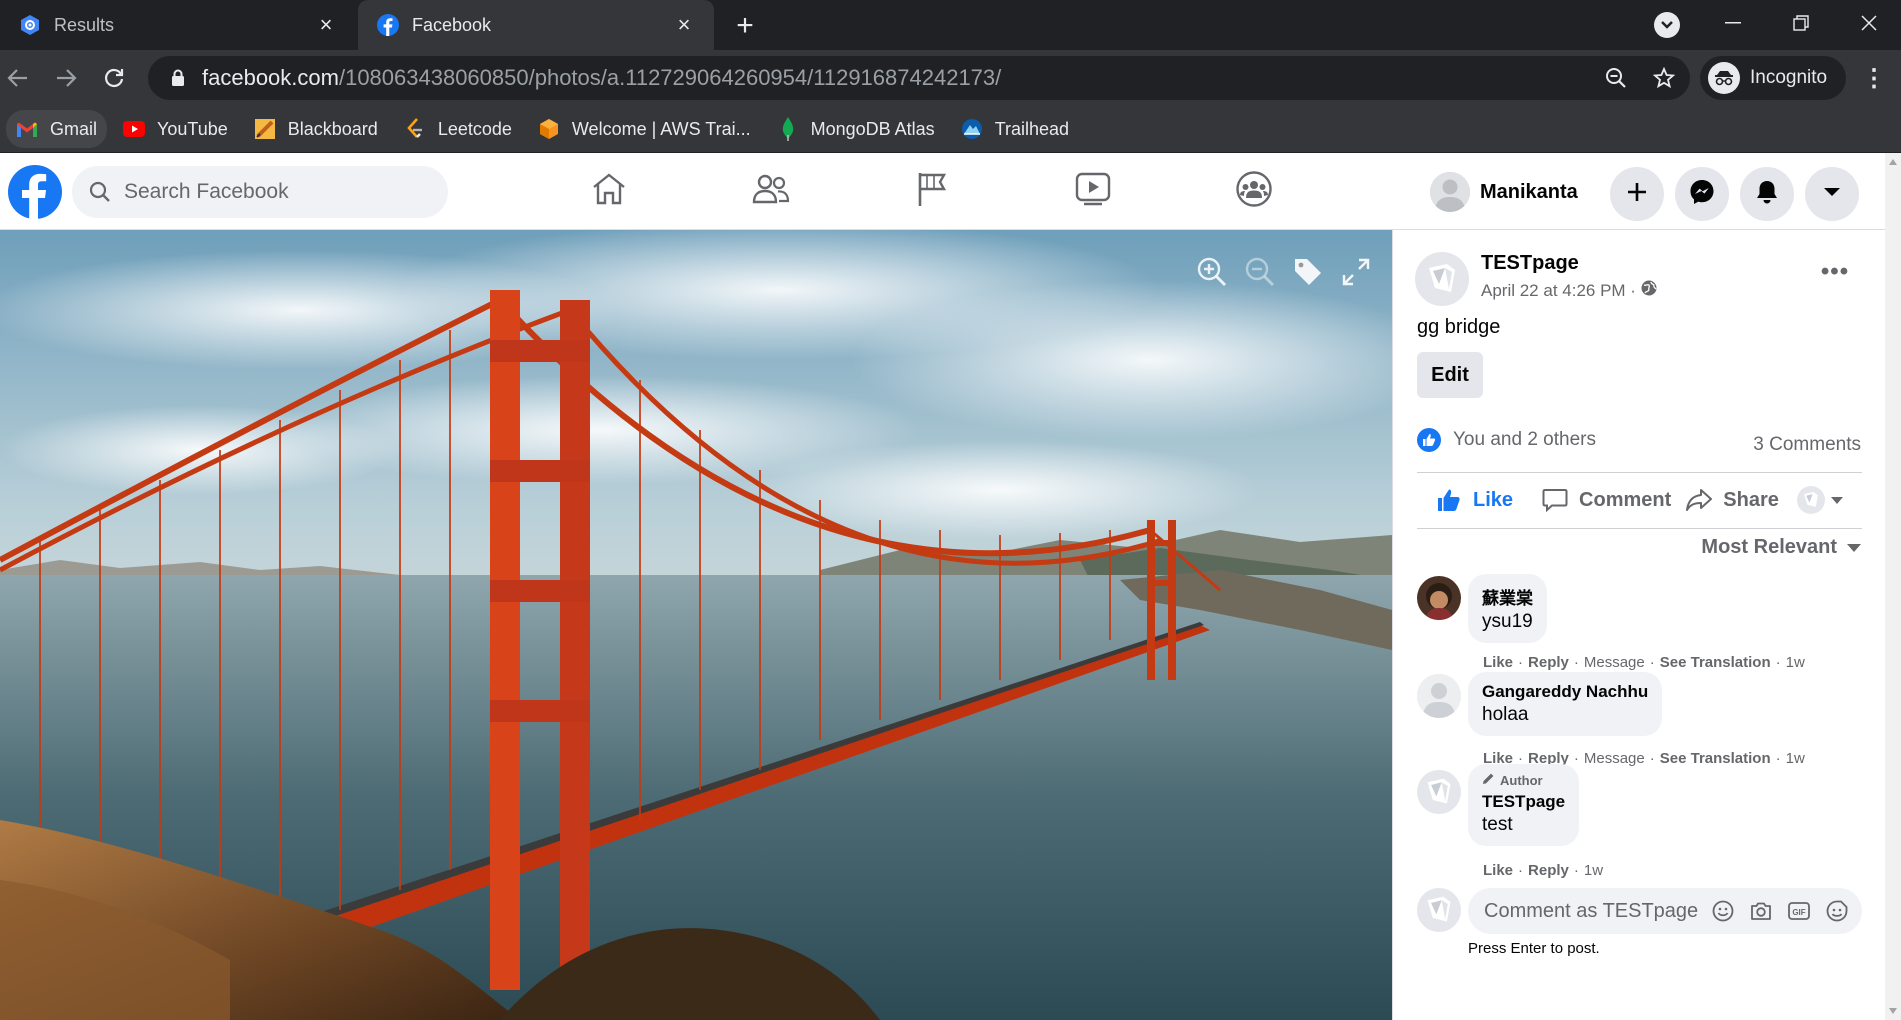  I want to click on forward-icon, so click(66, 78).